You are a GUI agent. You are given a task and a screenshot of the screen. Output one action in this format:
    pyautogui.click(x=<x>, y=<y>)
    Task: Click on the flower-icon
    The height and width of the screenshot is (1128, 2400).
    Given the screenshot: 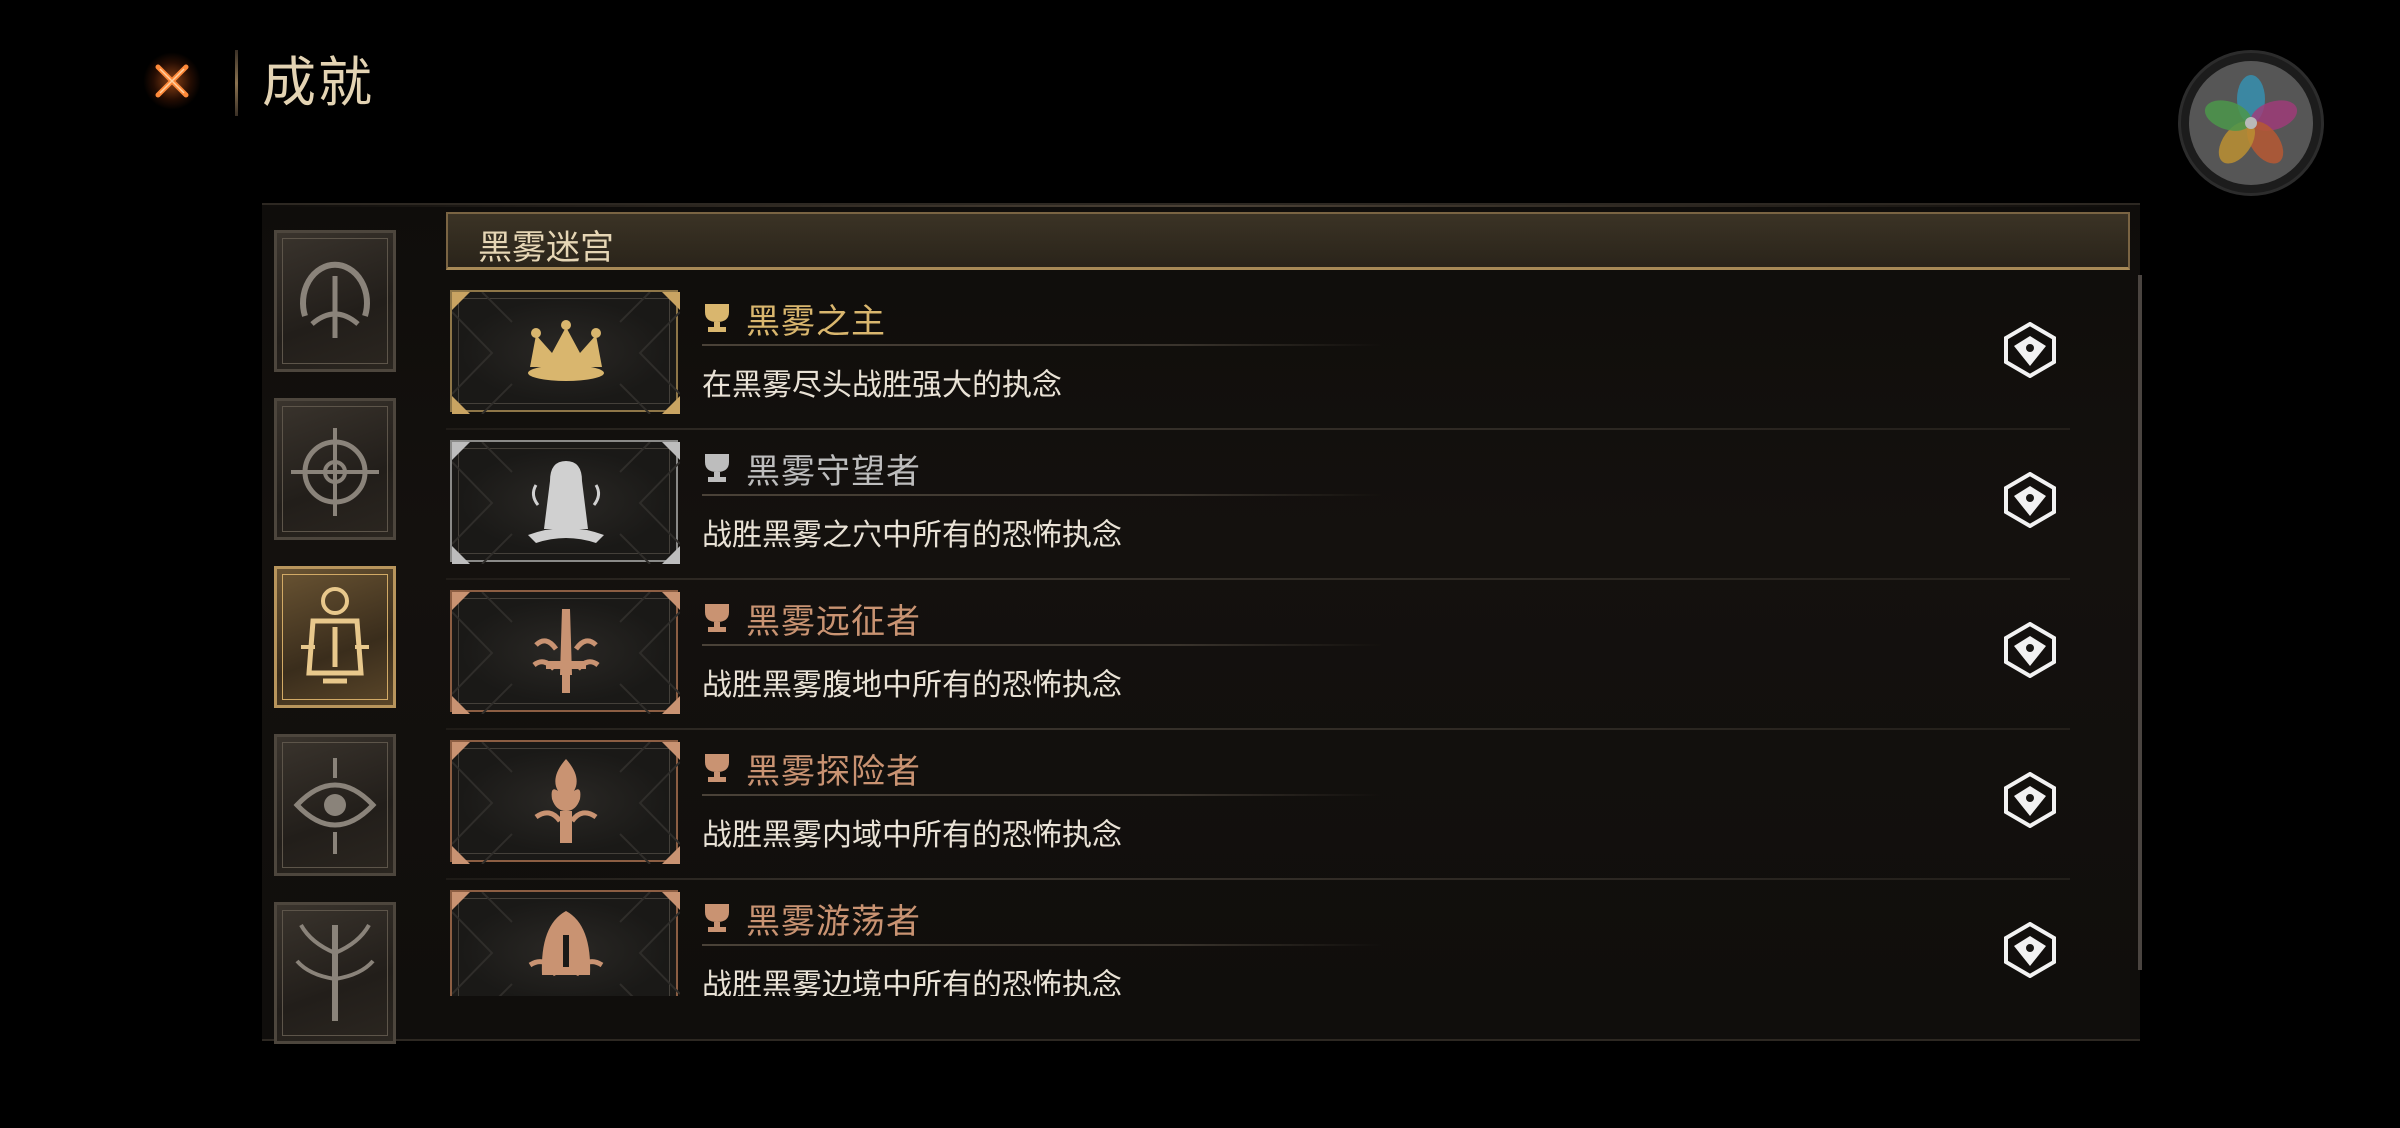 What is the action you would take?
    pyautogui.click(x=2251, y=119)
    